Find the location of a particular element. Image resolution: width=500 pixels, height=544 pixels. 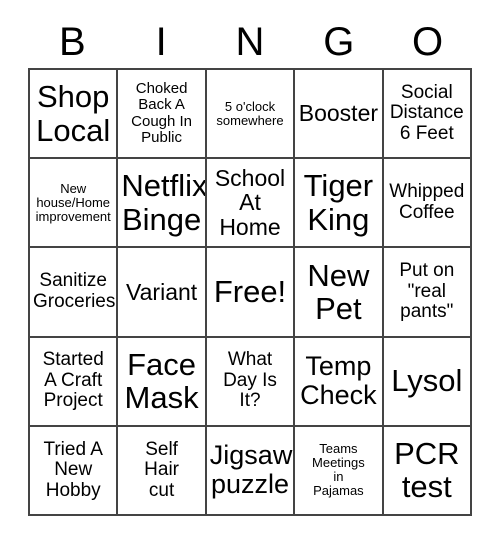

bingo-cell: Netflix Binge is located at coordinates (162, 204).